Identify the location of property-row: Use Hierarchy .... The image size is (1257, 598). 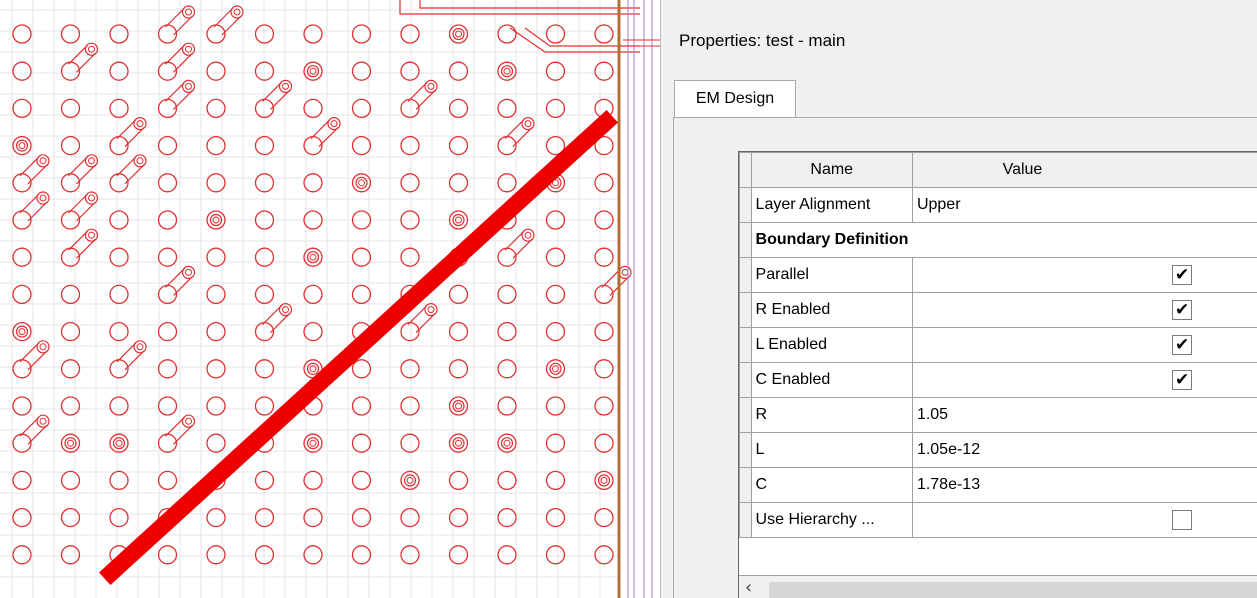
(998, 520).